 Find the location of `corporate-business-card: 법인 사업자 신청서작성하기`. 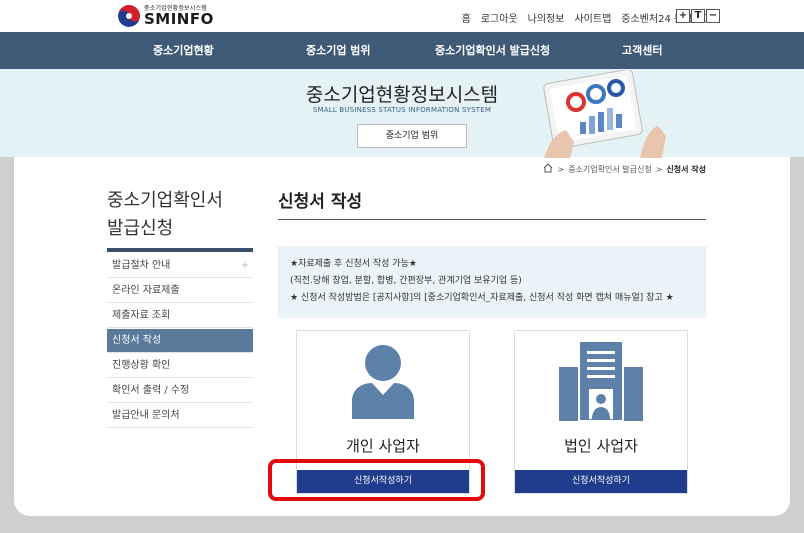

corporate-business-card: 법인 사업자 신청서작성하기 is located at coordinates (601, 412).